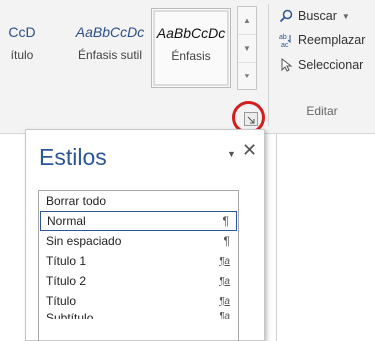 The image size is (375, 341). What do you see at coordinates (138, 281) in the screenshot?
I see `list-item: Título 2 ¶a` at bounding box center [138, 281].